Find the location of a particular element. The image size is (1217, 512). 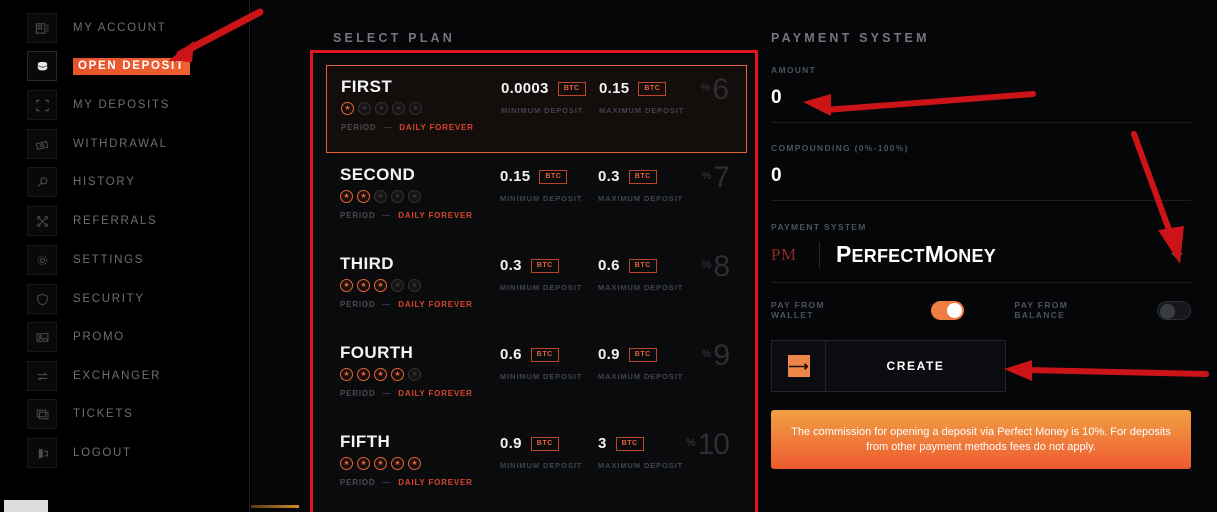

sidebar-item-label: HISTORY is located at coordinates (104, 182).